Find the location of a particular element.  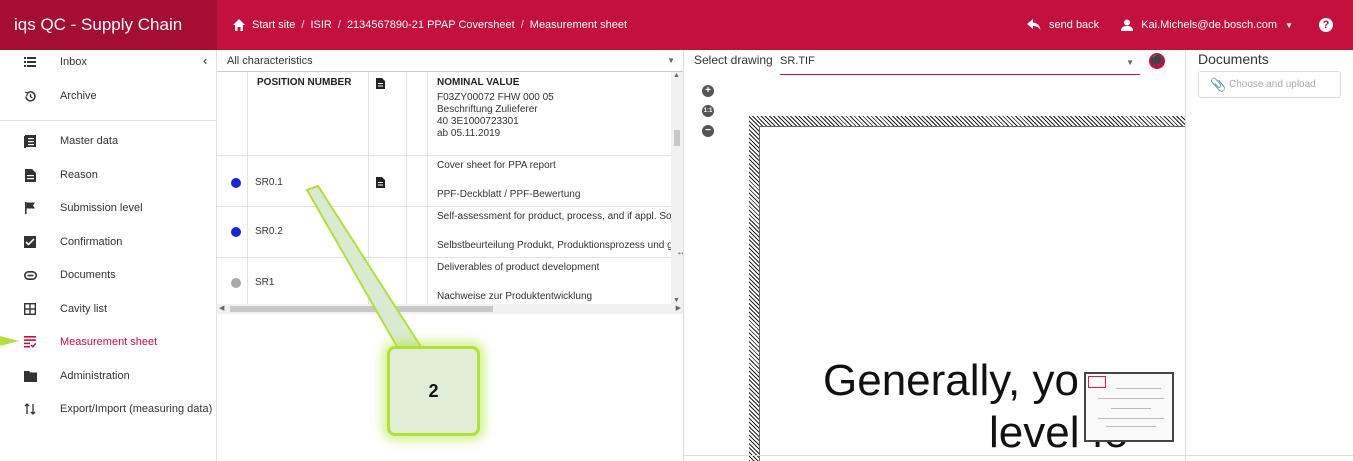

help-icon: ? is located at coordinates (1326, 25).